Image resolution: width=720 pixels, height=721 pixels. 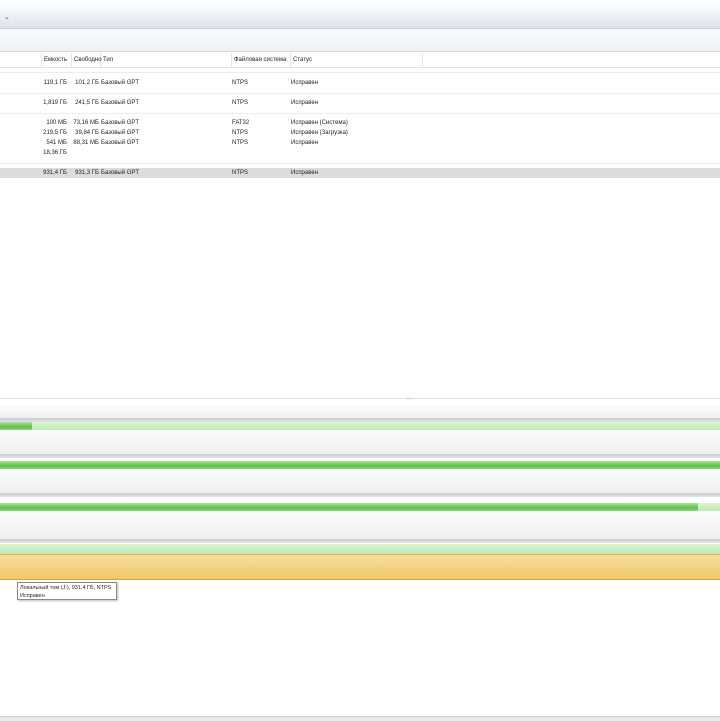 What do you see at coordinates (360, 14) in the screenshot?
I see `title-bar` at bounding box center [360, 14].